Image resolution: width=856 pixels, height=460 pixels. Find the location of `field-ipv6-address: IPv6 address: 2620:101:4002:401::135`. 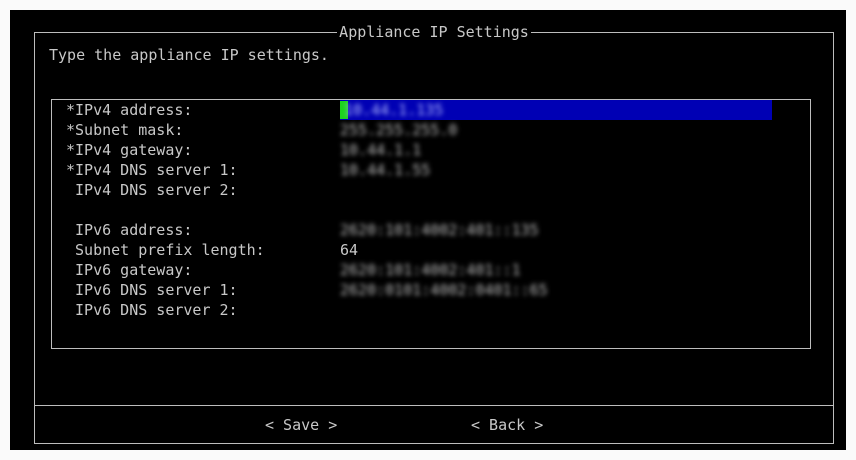

field-ipv6-address: IPv6 address: 2620:101:4002:401::135 is located at coordinates (436, 230).